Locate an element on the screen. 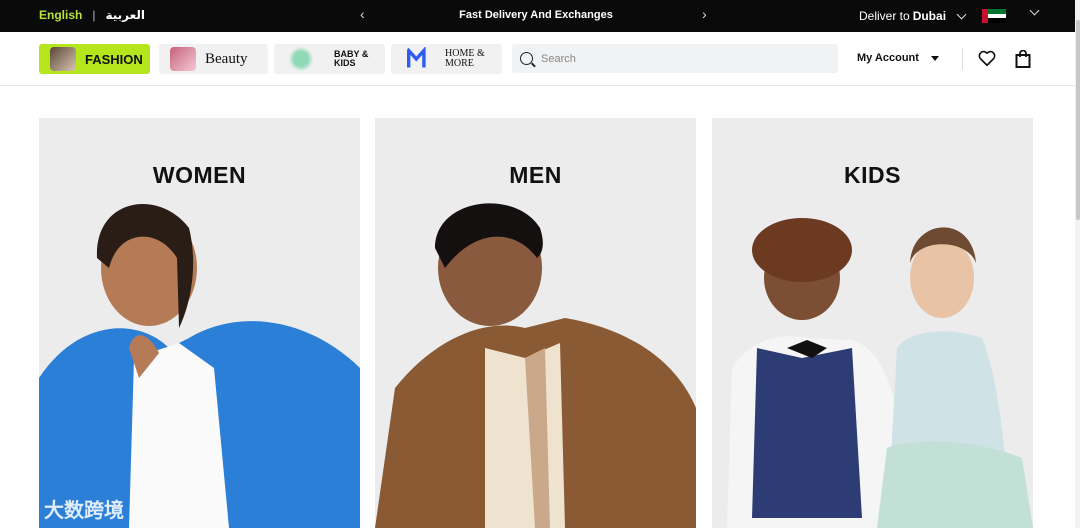 This screenshot has width=1080, height=528. search-input is located at coordinates (681, 58).